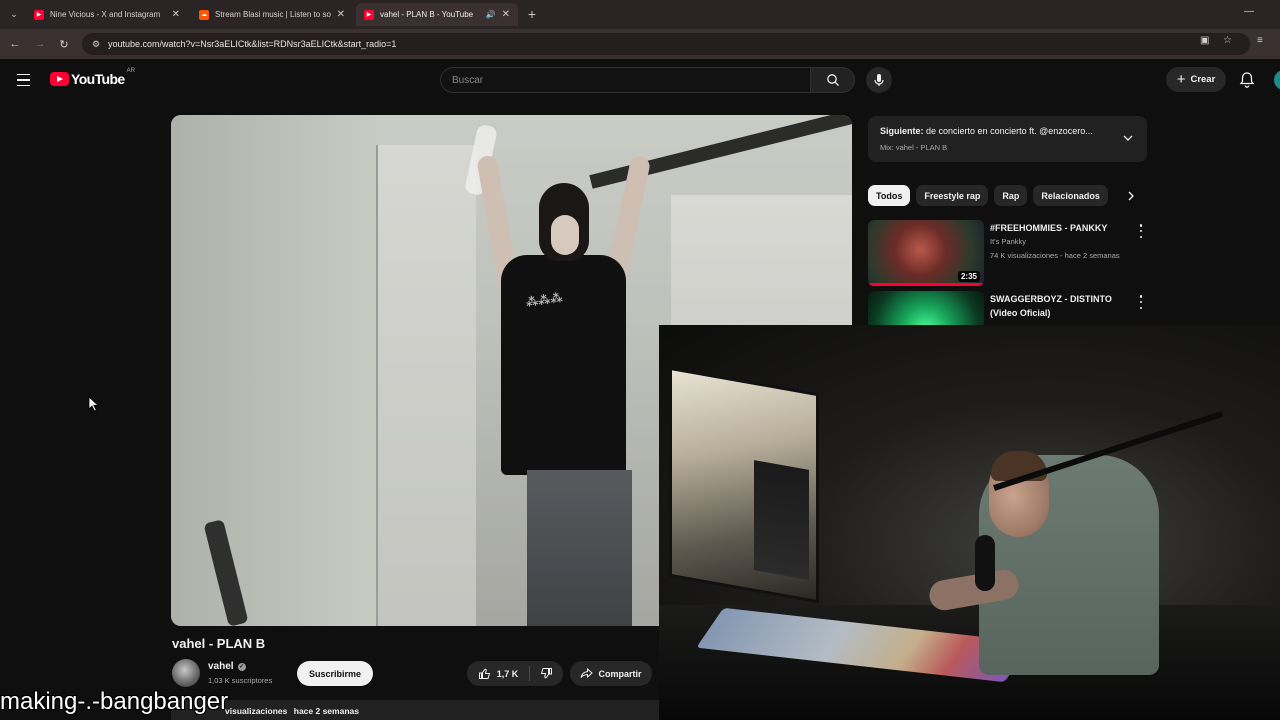  Describe the element at coordinates (889, 195) in the screenshot. I see `chip-todos: Todos` at that location.